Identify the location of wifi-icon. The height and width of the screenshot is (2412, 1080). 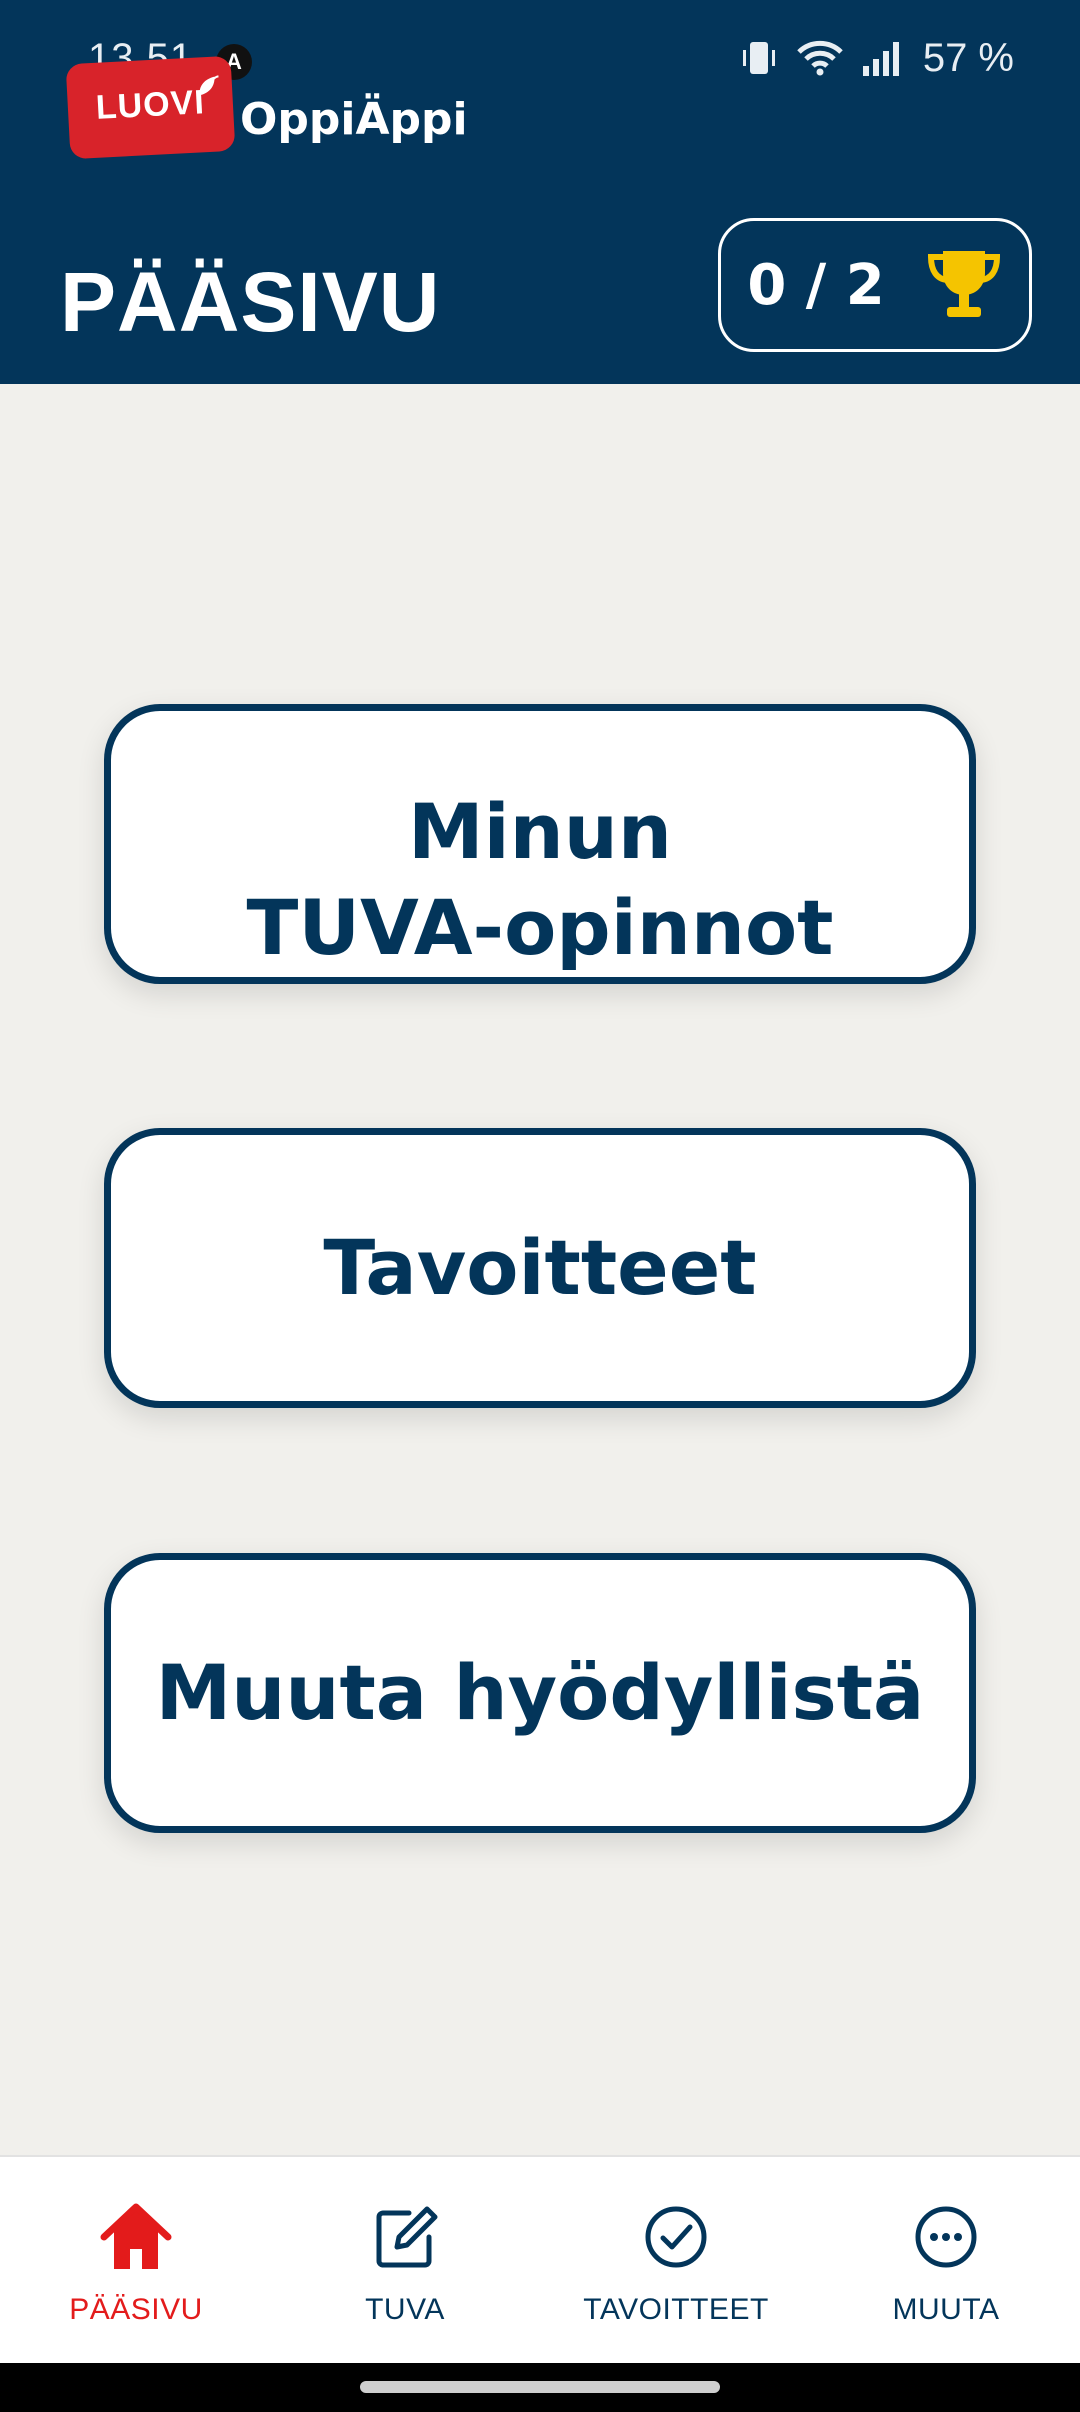
(820, 58).